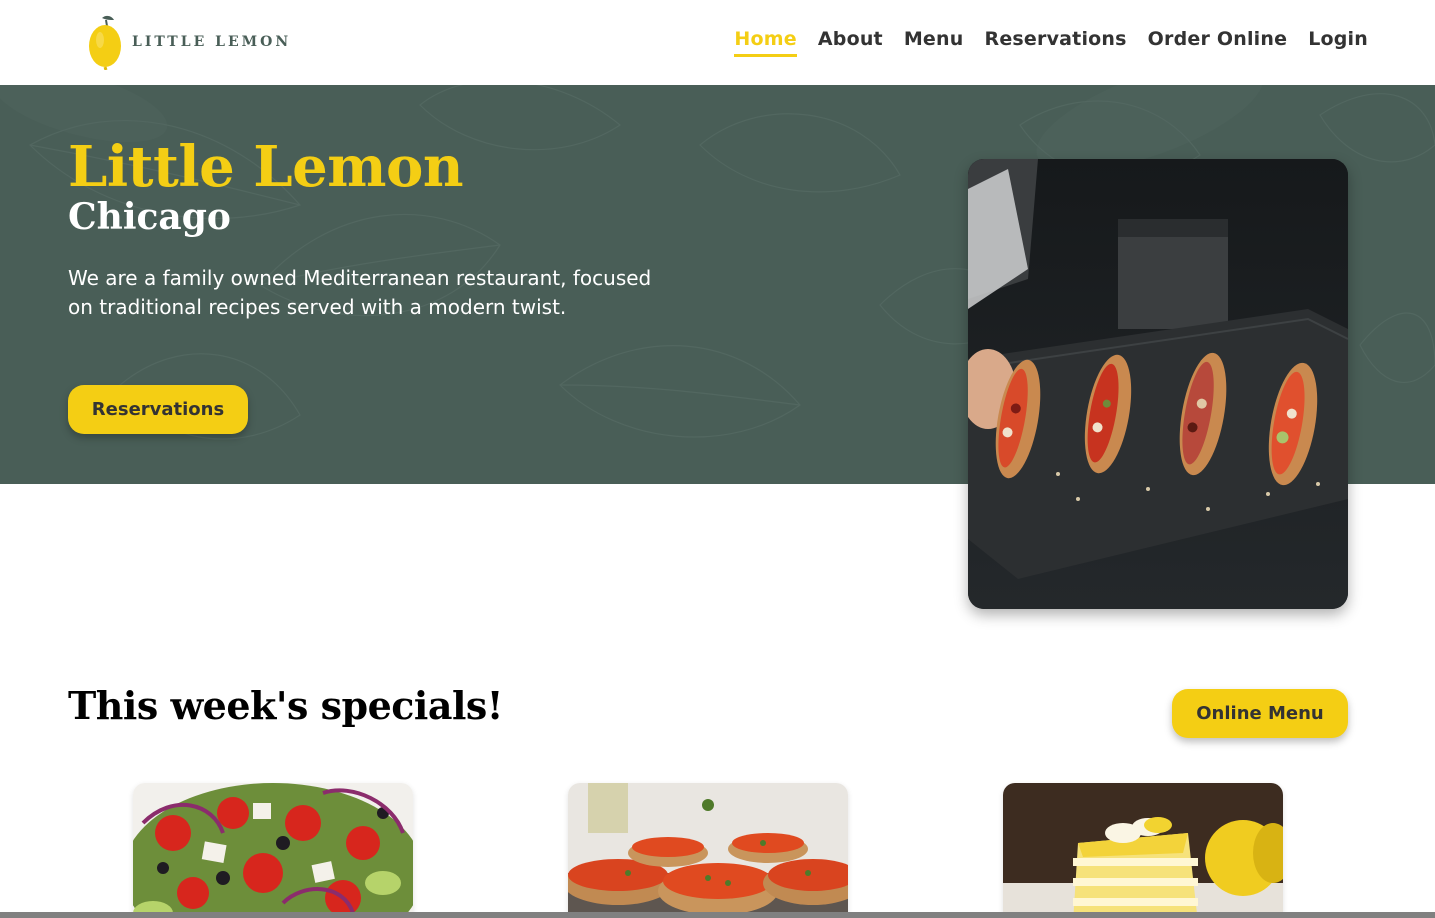 The image size is (1435, 918). I want to click on special-card-greek-salad, so click(273, 850).